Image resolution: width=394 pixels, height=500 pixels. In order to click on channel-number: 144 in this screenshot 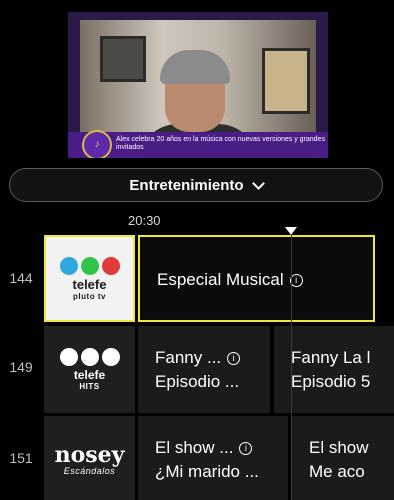, I will do `click(21, 278)`.